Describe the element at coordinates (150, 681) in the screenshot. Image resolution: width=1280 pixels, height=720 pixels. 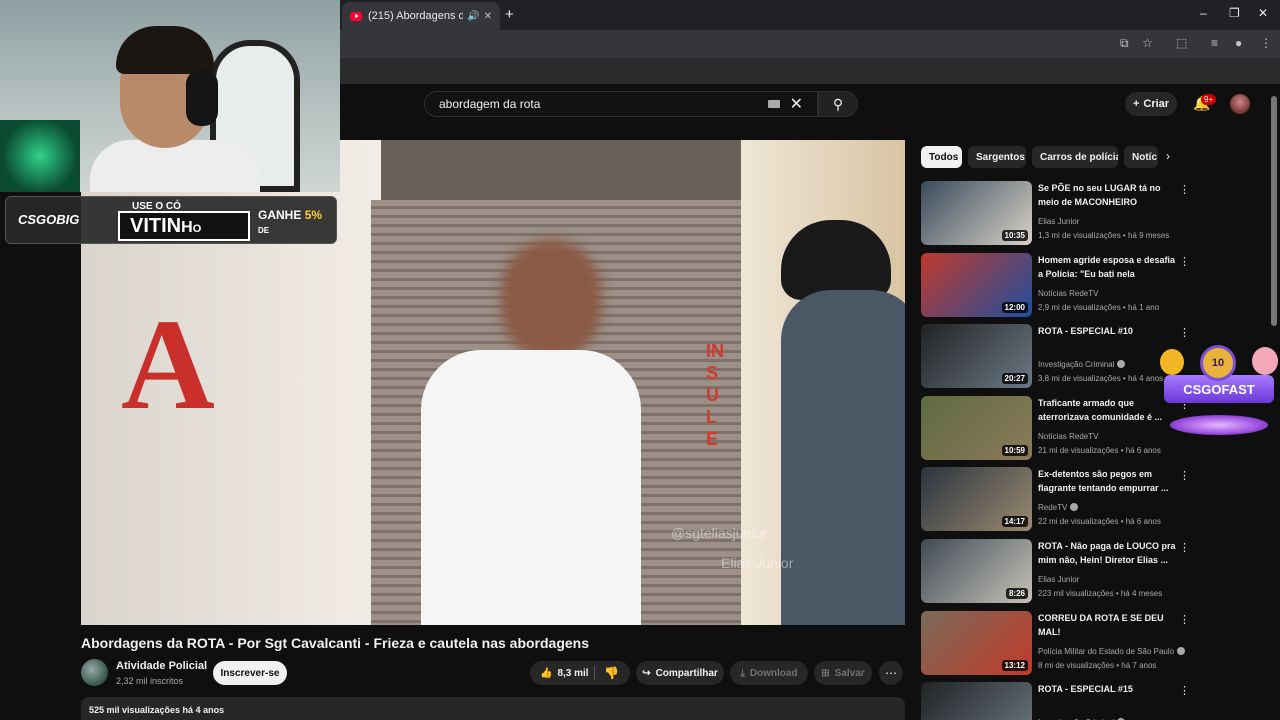
I see `subscriber-count: 2,32 mil inscritos` at that location.